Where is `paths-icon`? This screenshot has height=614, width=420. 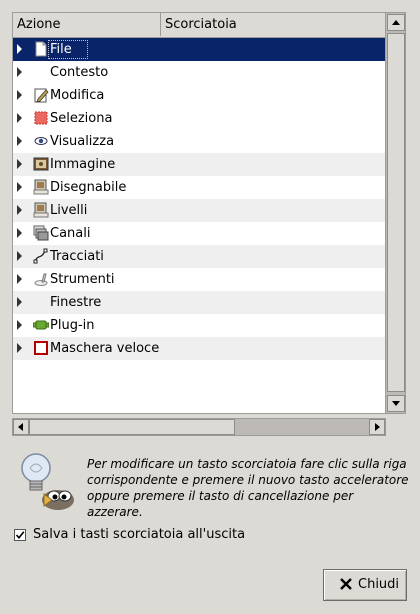 paths-icon is located at coordinates (40, 256).